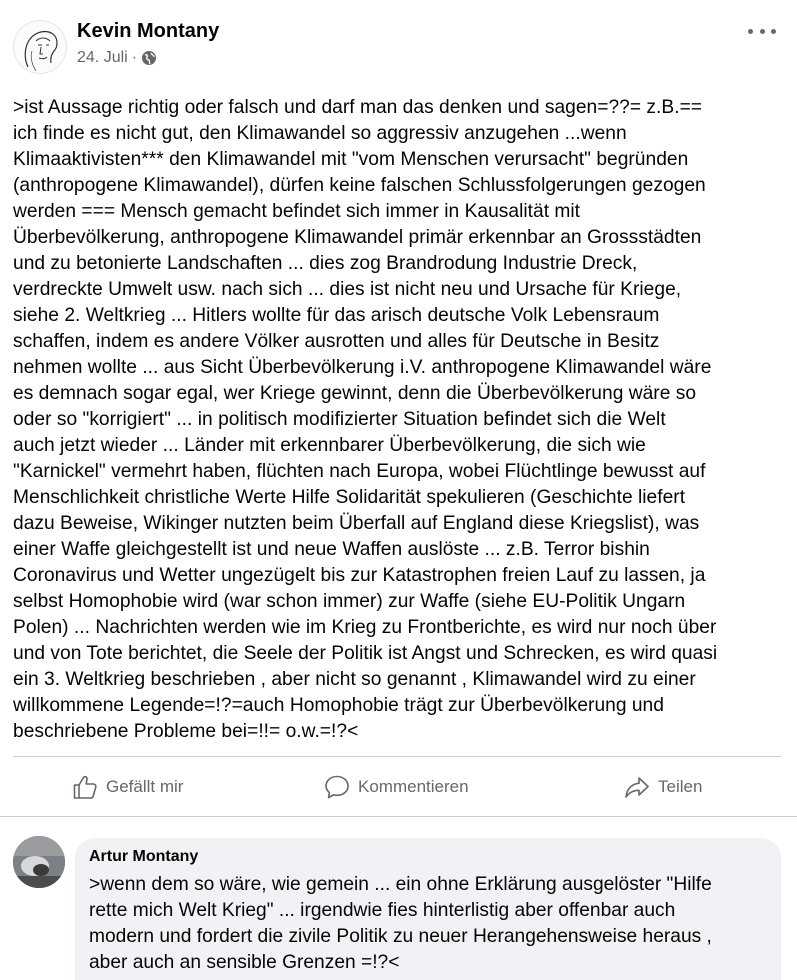  Describe the element at coordinates (637, 787) in the screenshot. I see `share-icon` at that location.